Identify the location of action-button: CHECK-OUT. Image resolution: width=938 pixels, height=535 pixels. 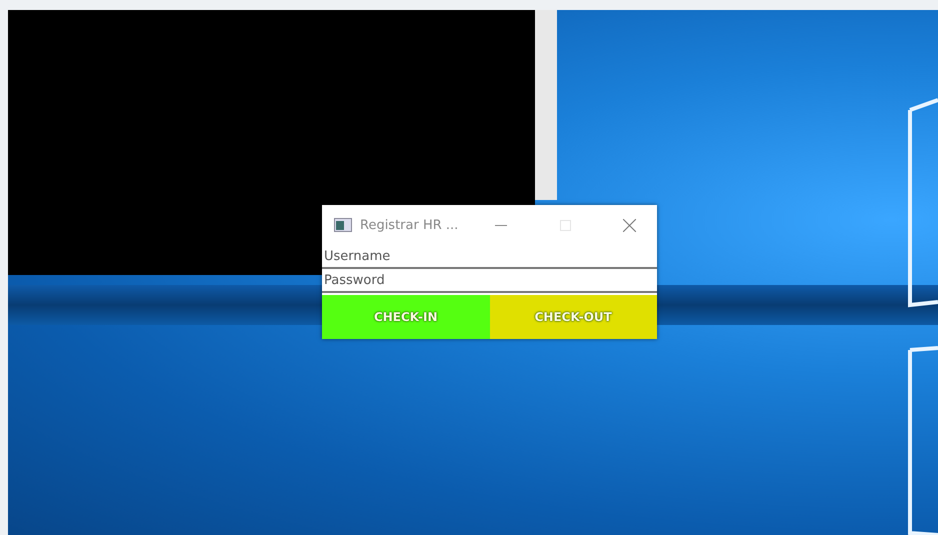
(573, 317).